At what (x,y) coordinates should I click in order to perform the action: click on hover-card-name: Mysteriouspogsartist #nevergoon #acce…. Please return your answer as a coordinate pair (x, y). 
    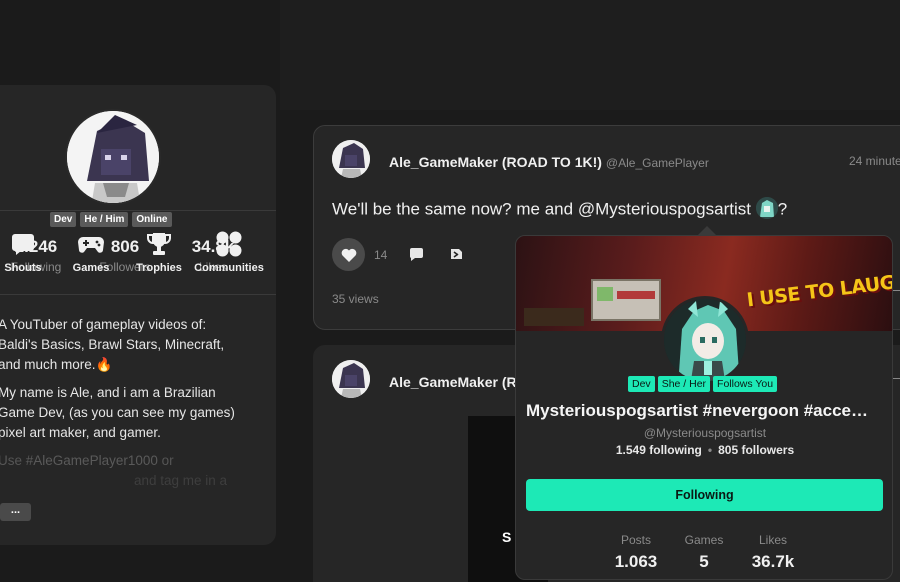
    Looking at the image, I should click on (705, 411).